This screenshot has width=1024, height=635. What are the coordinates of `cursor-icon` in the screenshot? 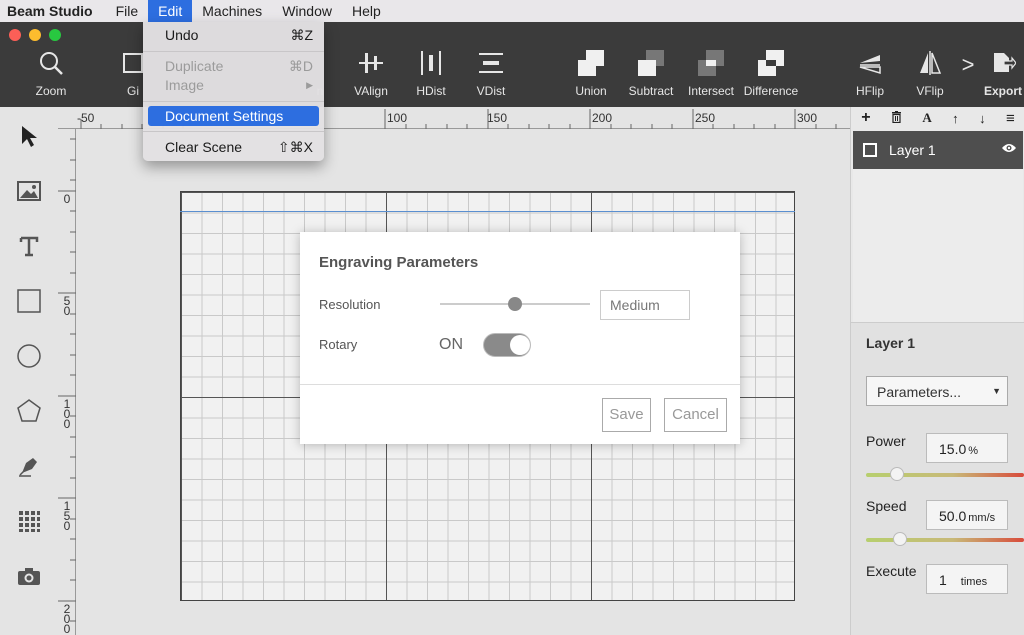 It's located at (29, 136).